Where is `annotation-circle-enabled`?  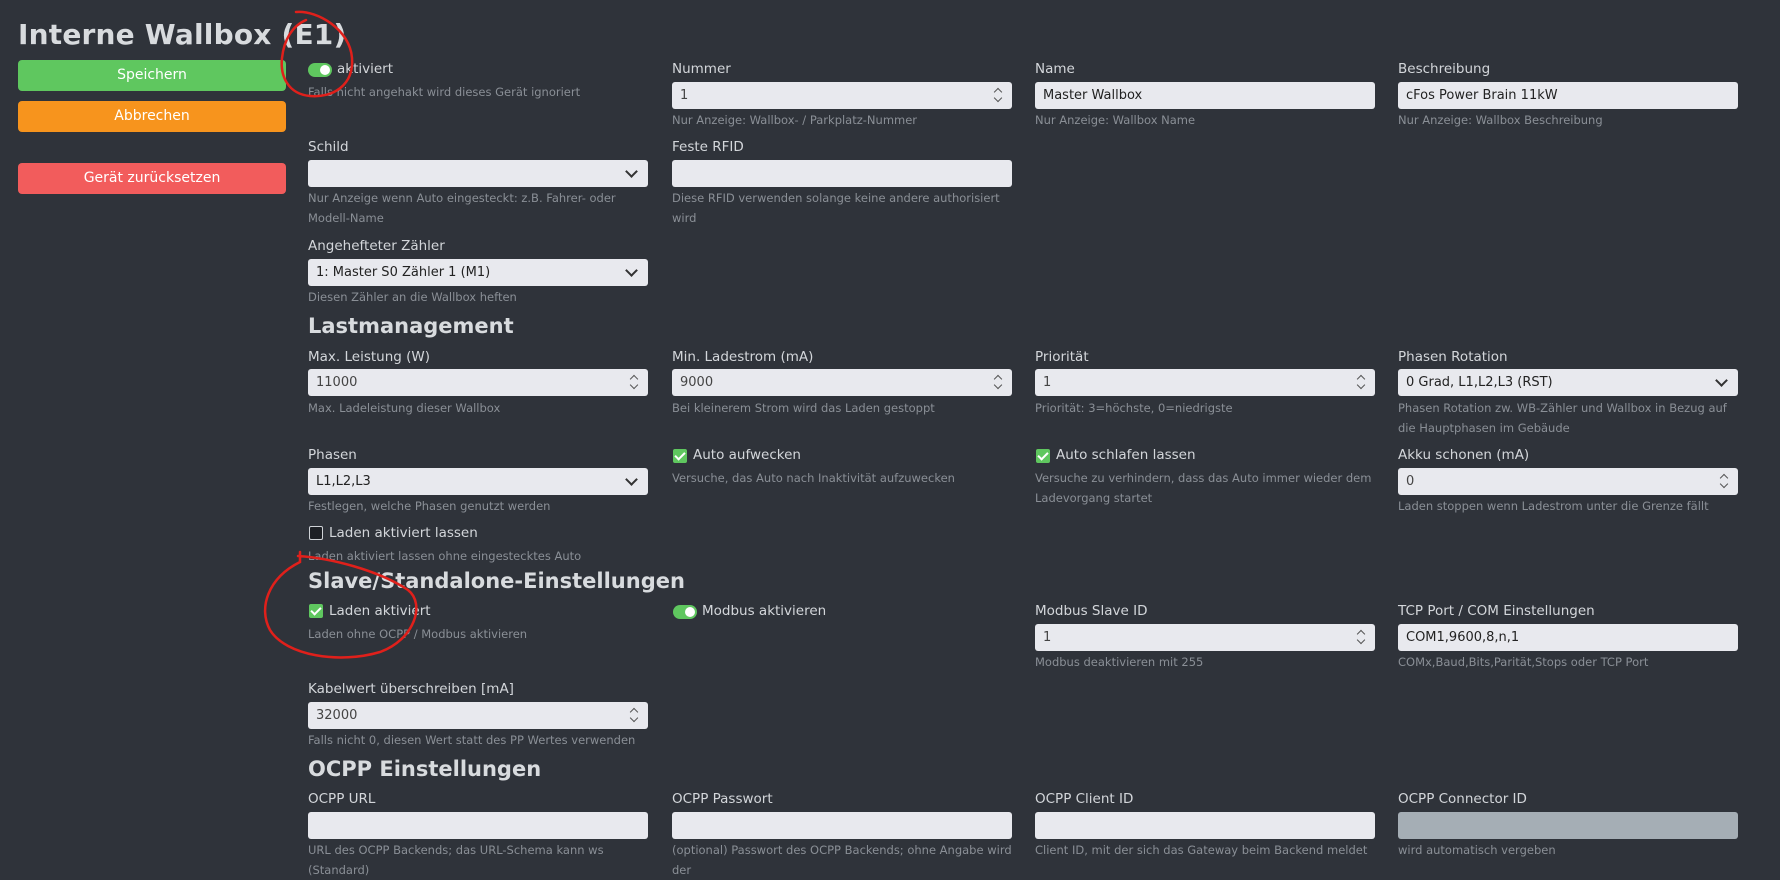
annotation-circle-enabled is located at coordinates (317, 54).